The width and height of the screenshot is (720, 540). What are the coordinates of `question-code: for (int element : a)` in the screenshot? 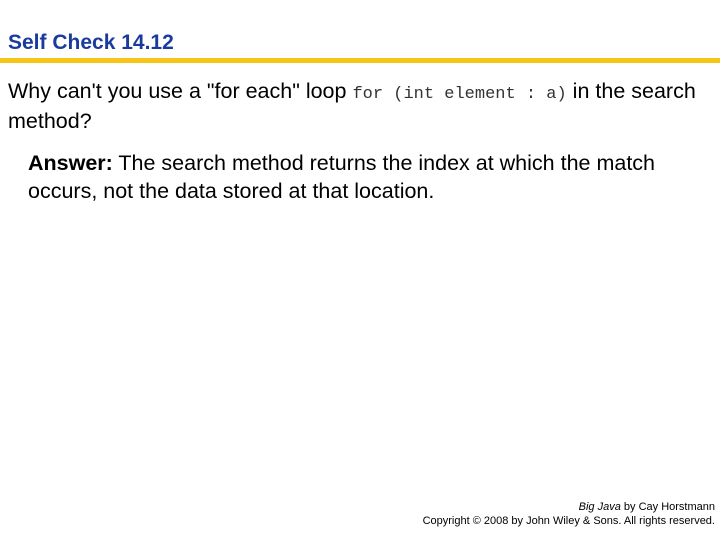 It's located at (459, 94).